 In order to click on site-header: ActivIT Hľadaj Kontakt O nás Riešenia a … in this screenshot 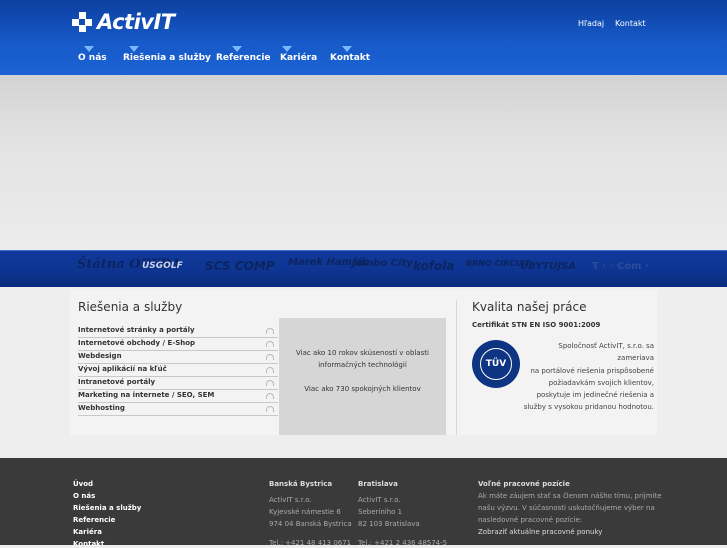, I will do `click(363, 37)`.